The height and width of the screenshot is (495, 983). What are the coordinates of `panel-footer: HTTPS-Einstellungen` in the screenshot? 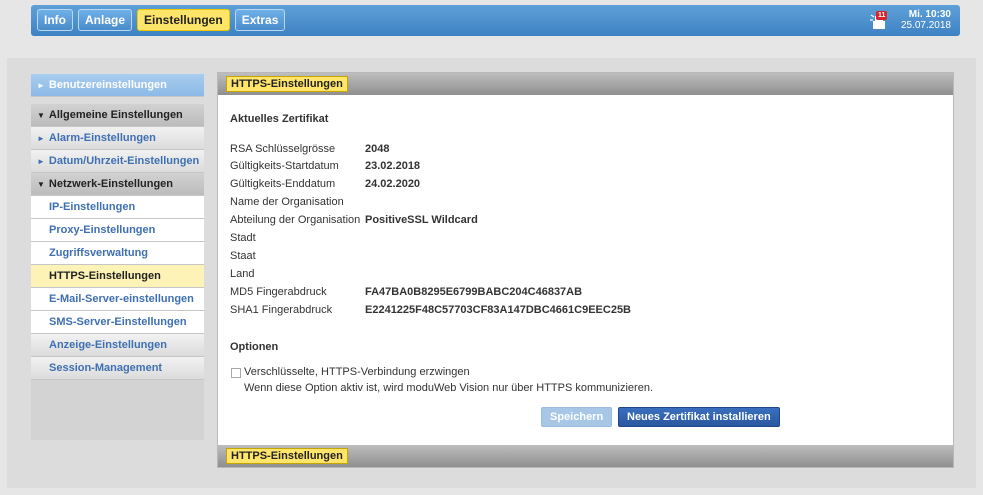 It's located at (585, 456).